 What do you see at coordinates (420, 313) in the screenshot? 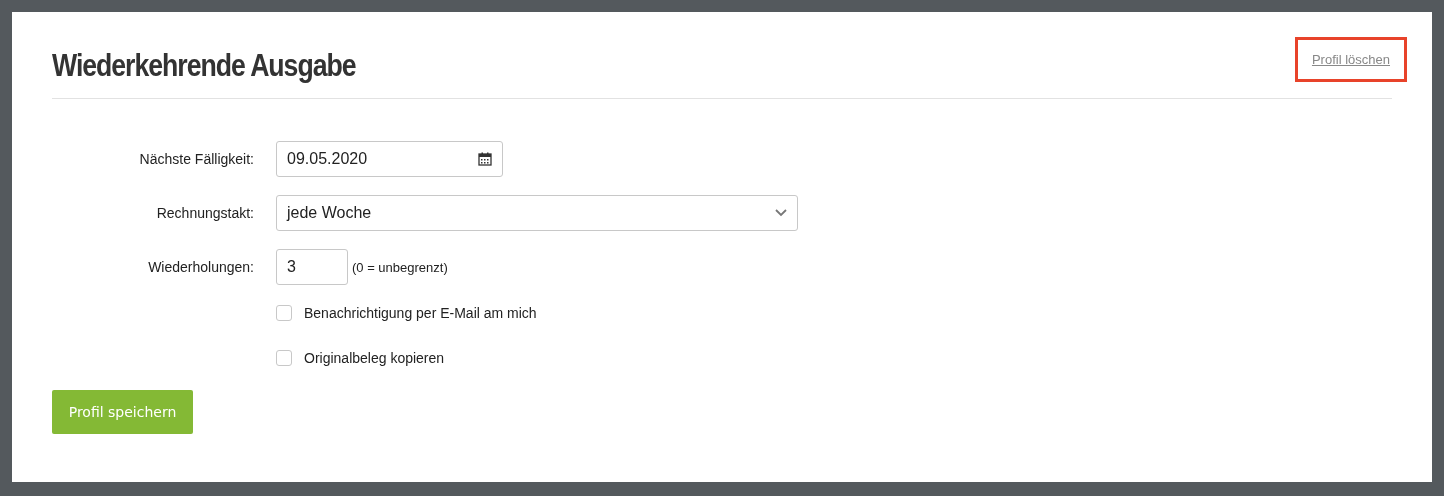
I see `checkbox-label: Benachrichtigung per E-Mail am mich` at bounding box center [420, 313].